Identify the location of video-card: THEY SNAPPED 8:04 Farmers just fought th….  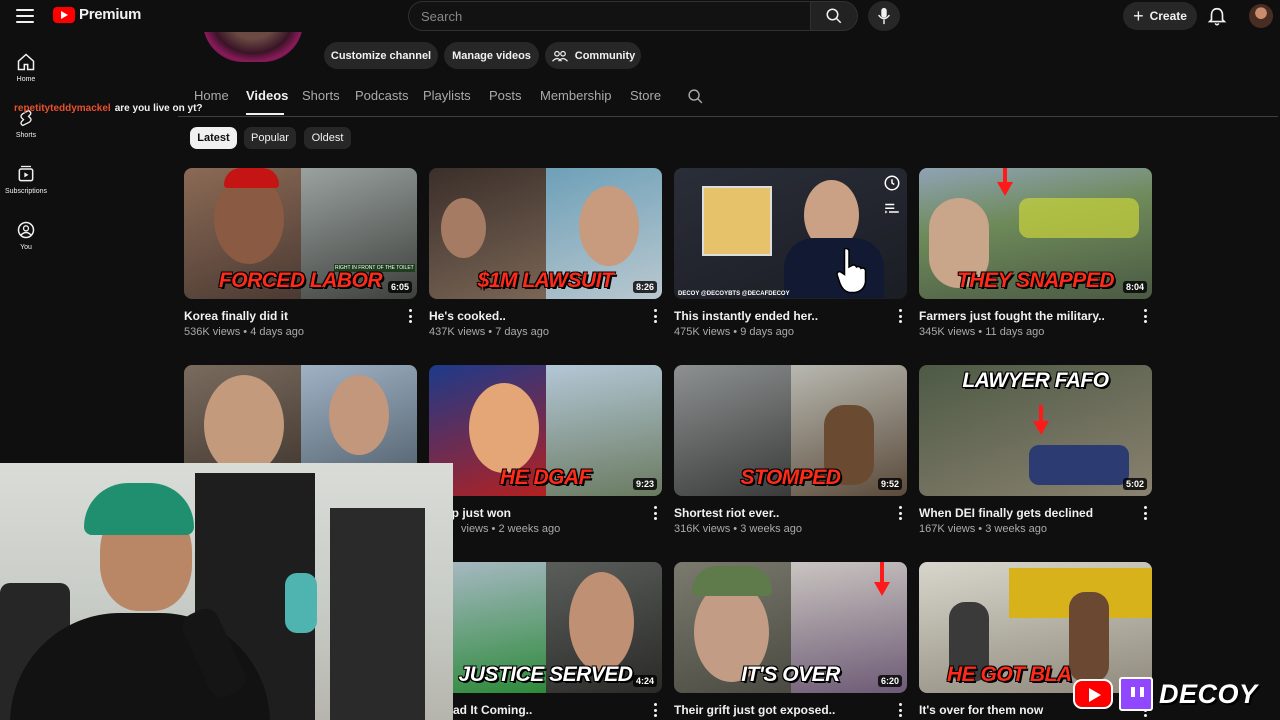
(1035, 255).